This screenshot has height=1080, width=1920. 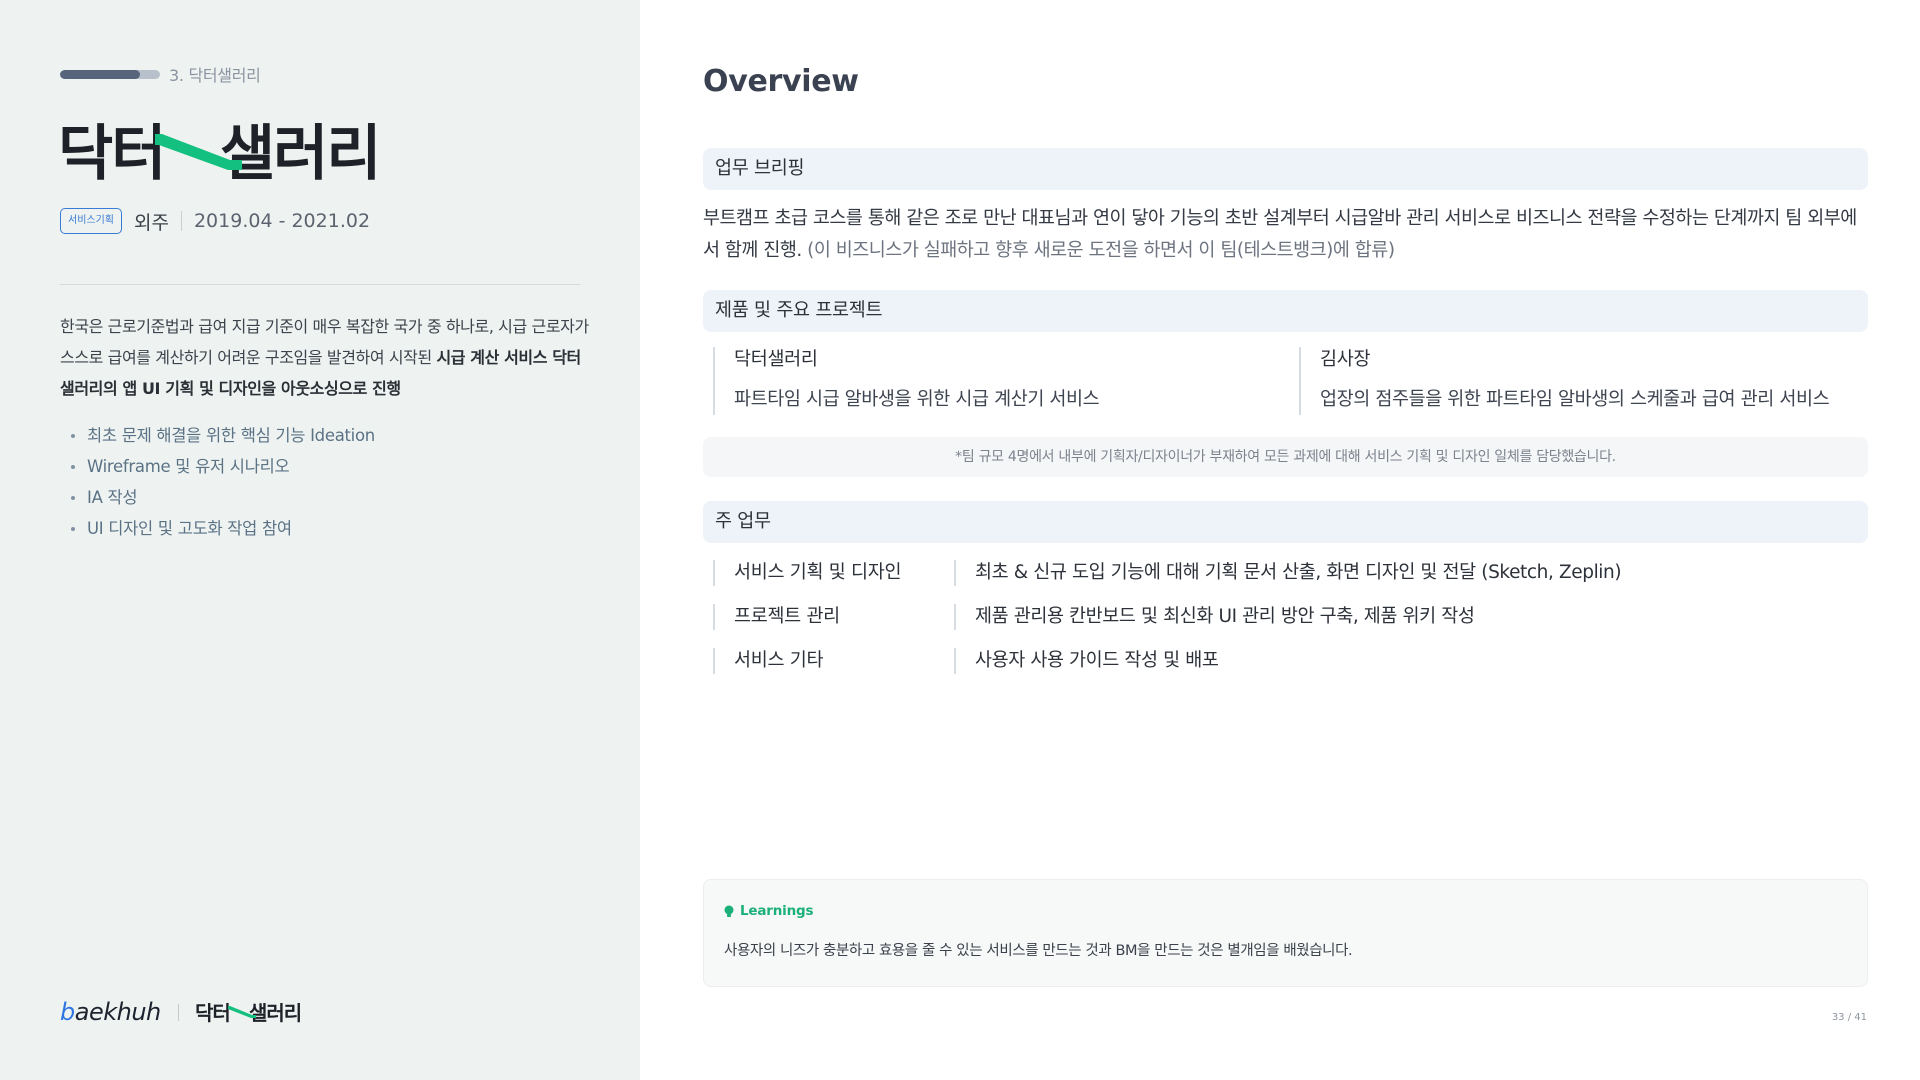 I want to click on logo-text-part2: 샐러리, so click(x=299, y=154).